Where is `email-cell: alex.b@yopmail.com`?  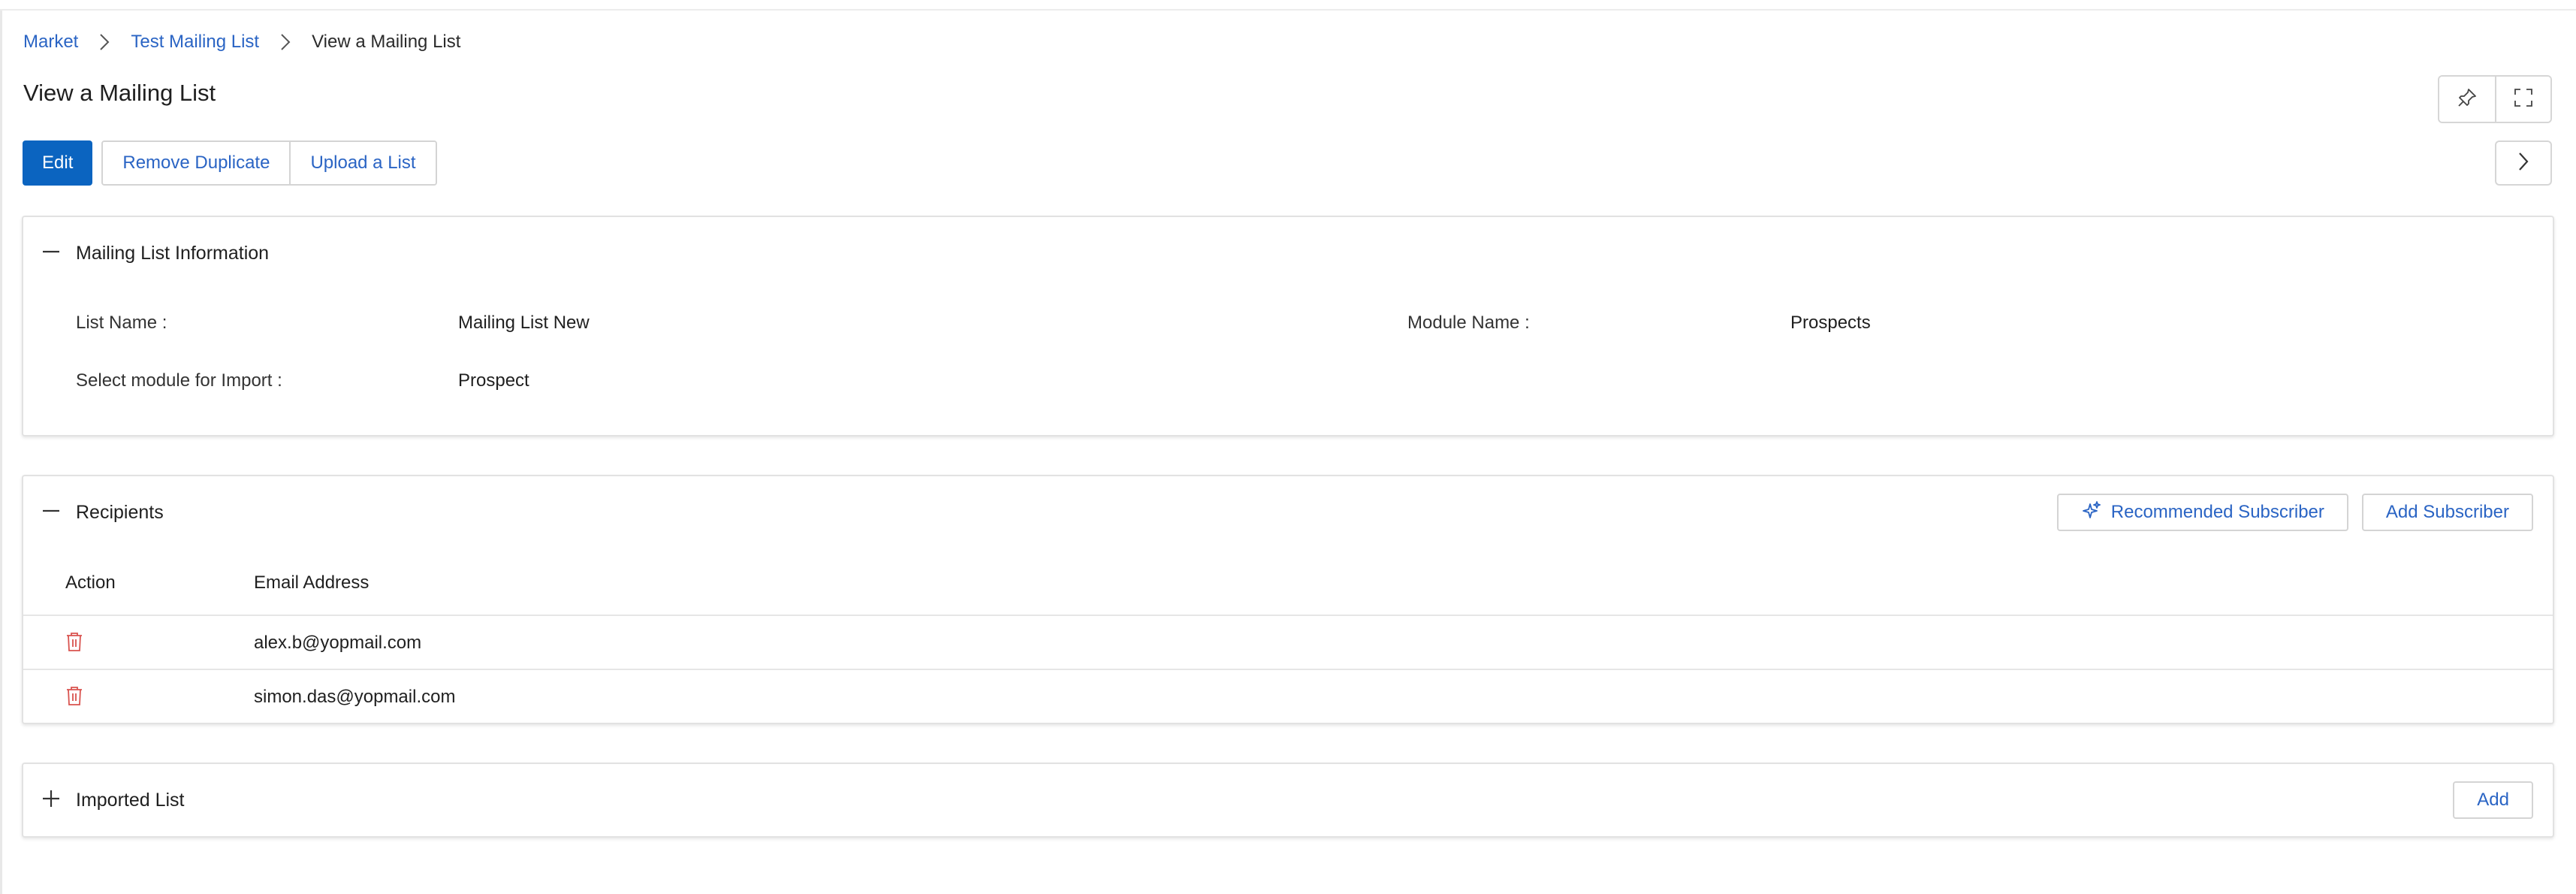 email-cell: alex.b@yopmail.com is located at coordinates (338, 643).